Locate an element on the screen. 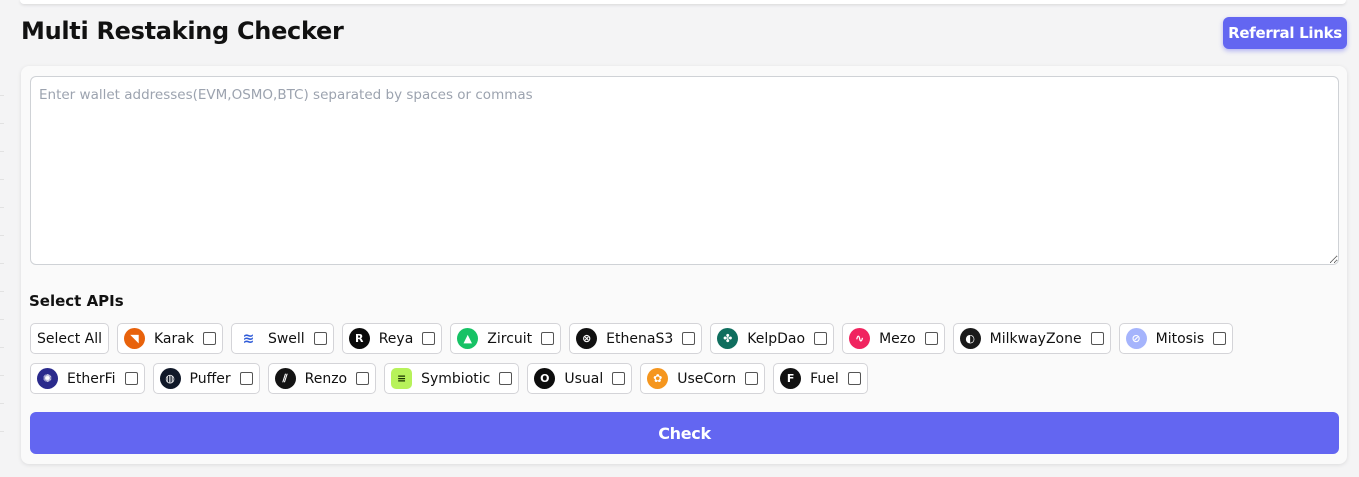  api-option-puffer: ◍ Puffer is located at coordinates (206, 378).